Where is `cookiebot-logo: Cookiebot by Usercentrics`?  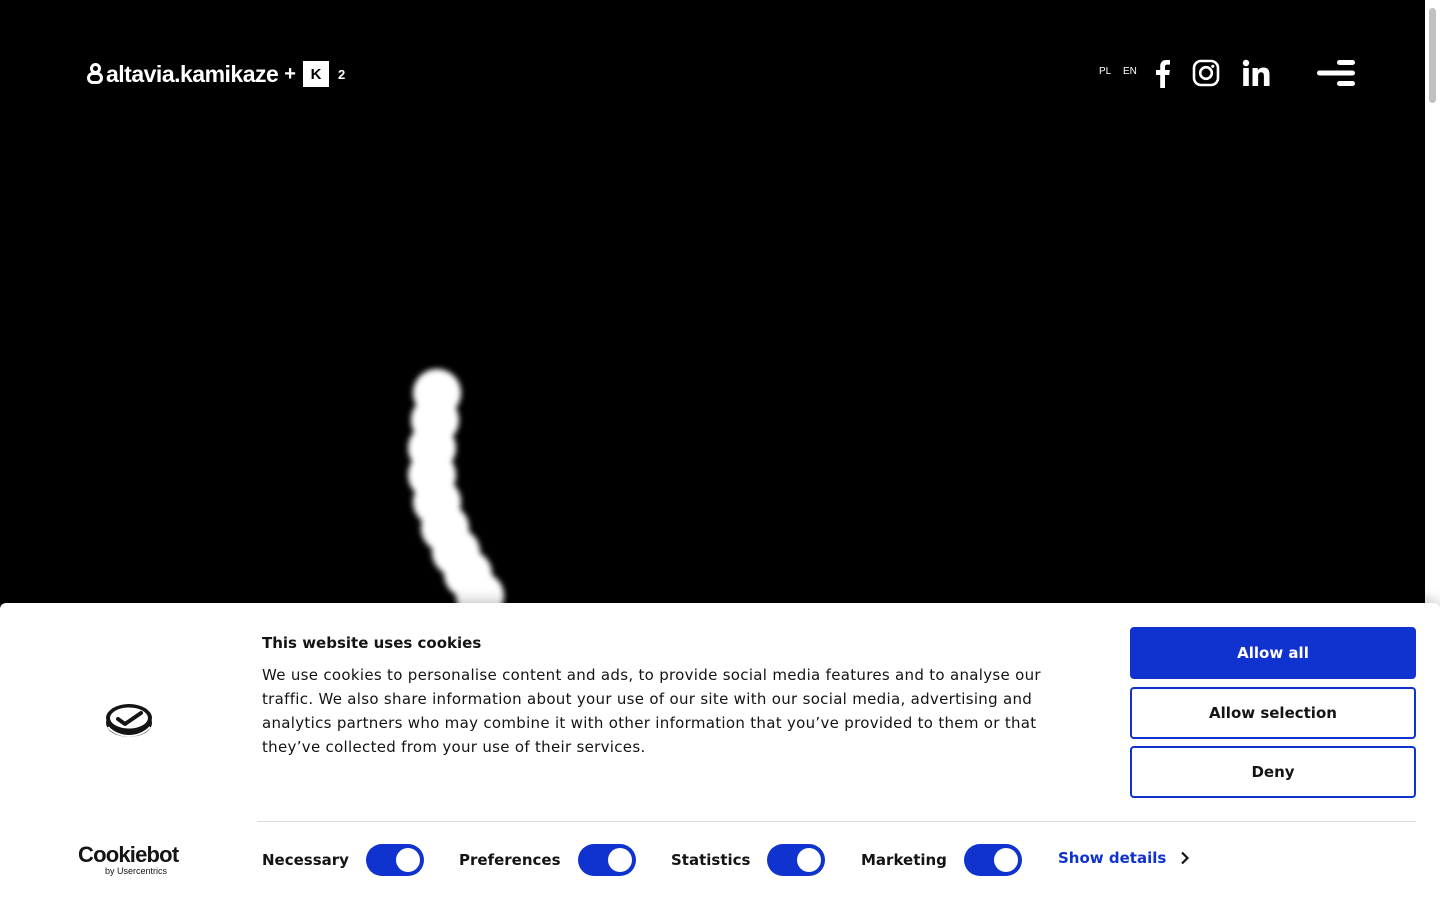
cookiebot-logo: Cookiebot by Usercentrics is located at coordinates (130, 860).